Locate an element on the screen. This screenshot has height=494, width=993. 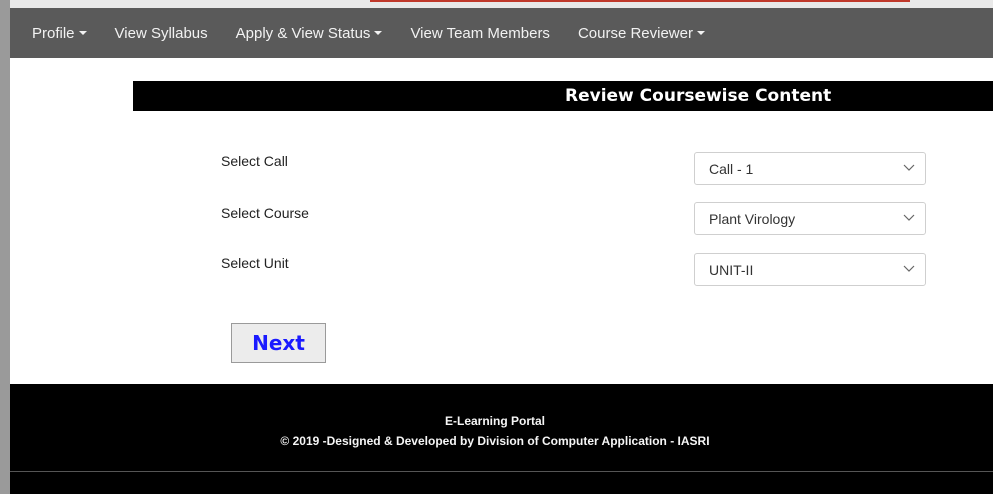
footer-bottom-bar is located at coordinates (501, 482).